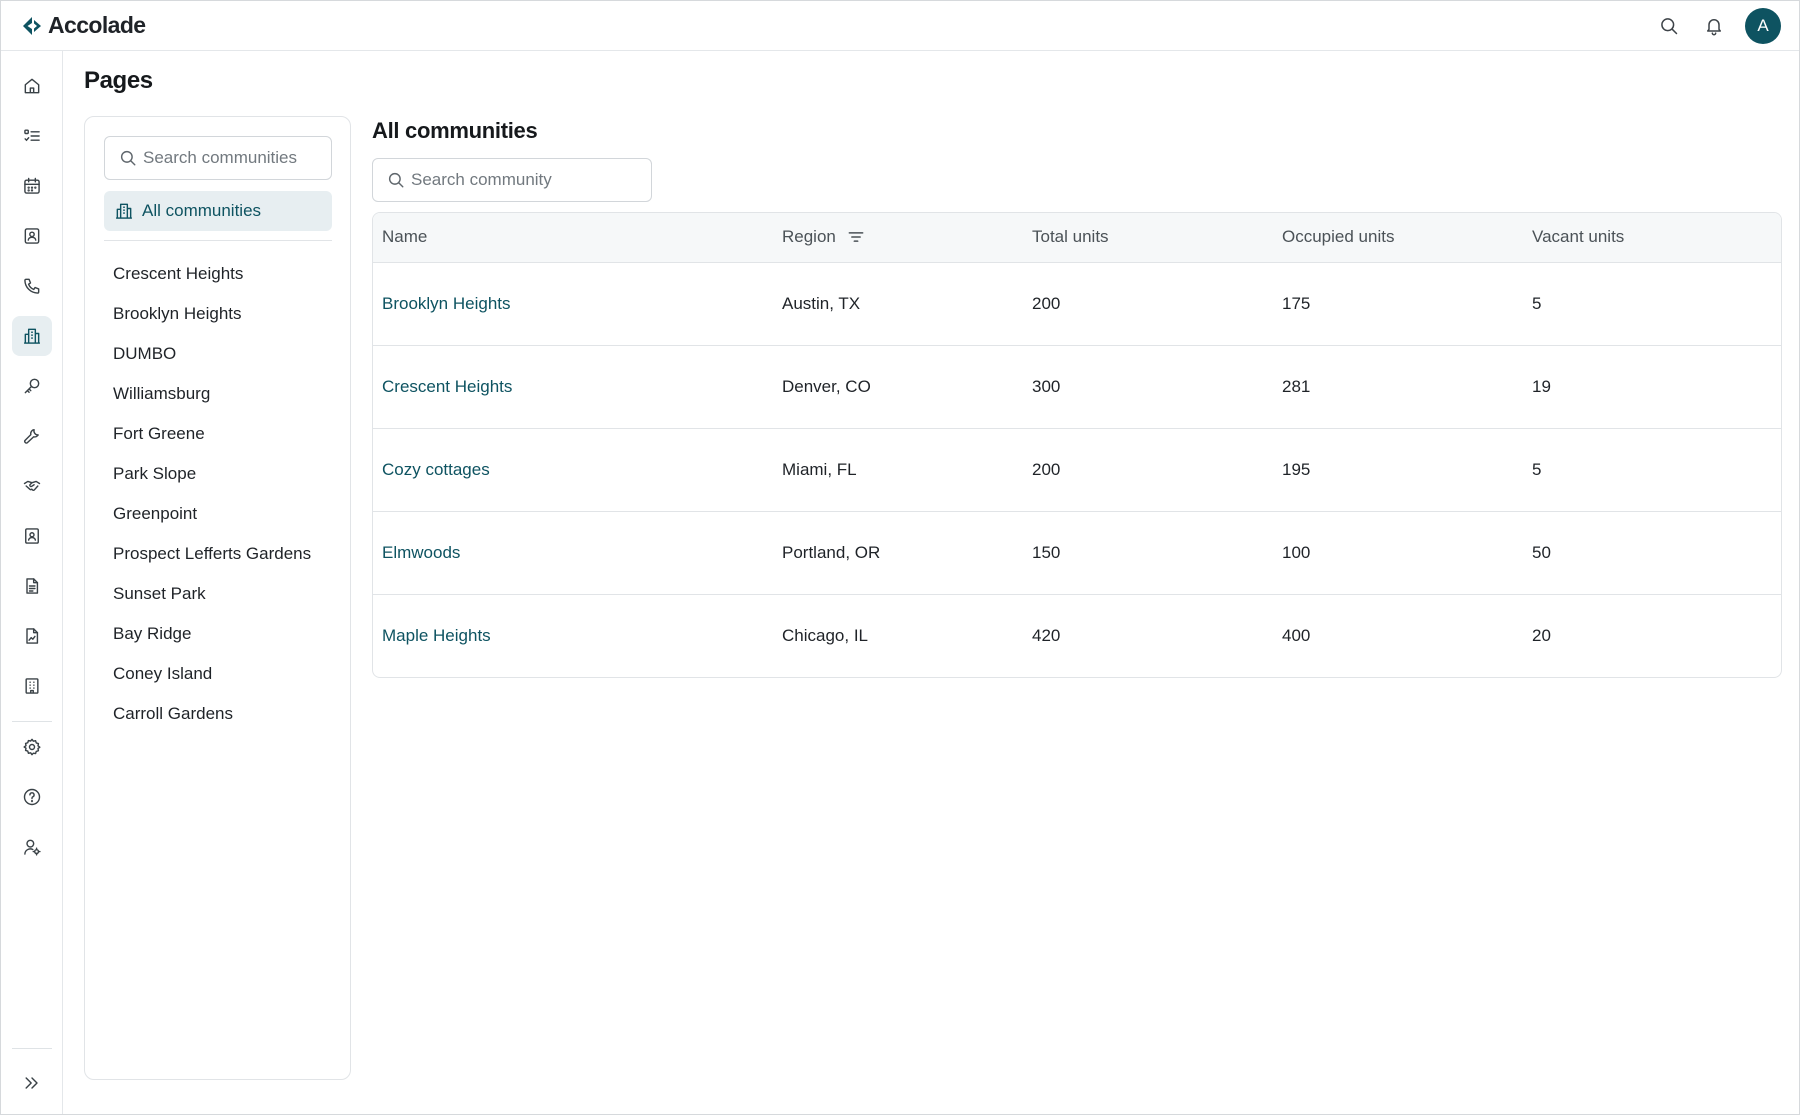 The width and height of the screenshot is (1800, 1115). Describe the element at coordinates (421, 552) in the screenshot. I see `community-link: Elmwoods` at that location.